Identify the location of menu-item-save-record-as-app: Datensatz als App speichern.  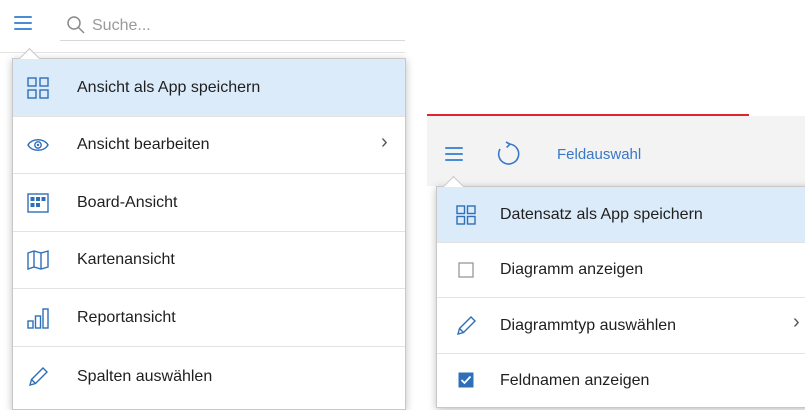
(621, 215).